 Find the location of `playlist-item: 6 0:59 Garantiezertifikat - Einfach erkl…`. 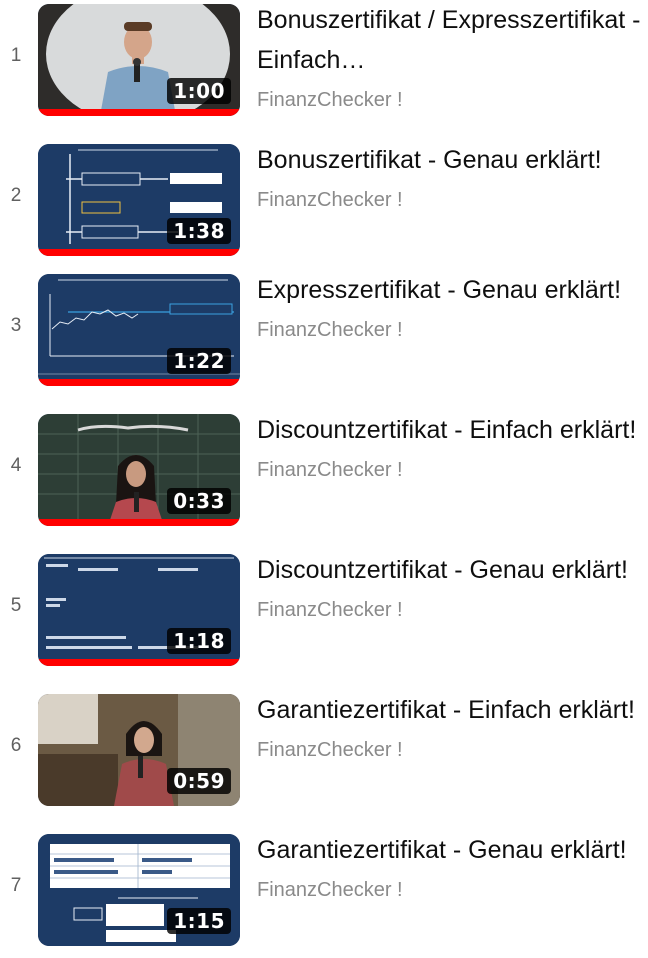

playlist-item: 6 0:59 Garantiezertifikat - Einfach erkl… is located at coordinates (324, 754).